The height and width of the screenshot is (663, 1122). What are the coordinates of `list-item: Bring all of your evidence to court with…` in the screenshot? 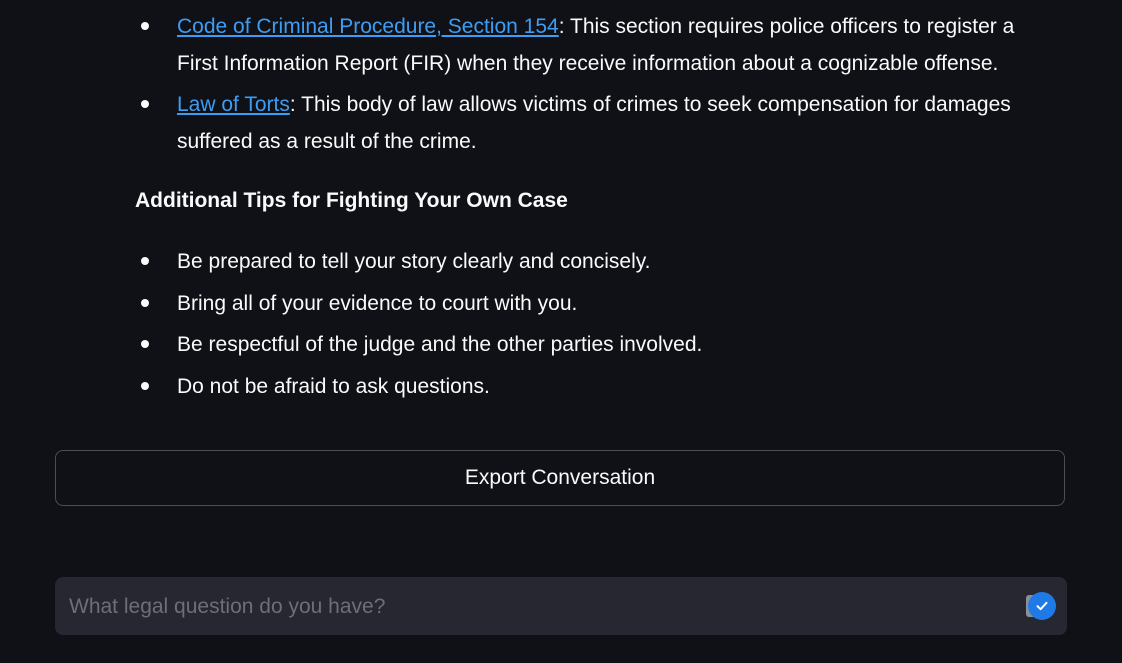 It's located at (595, 303).